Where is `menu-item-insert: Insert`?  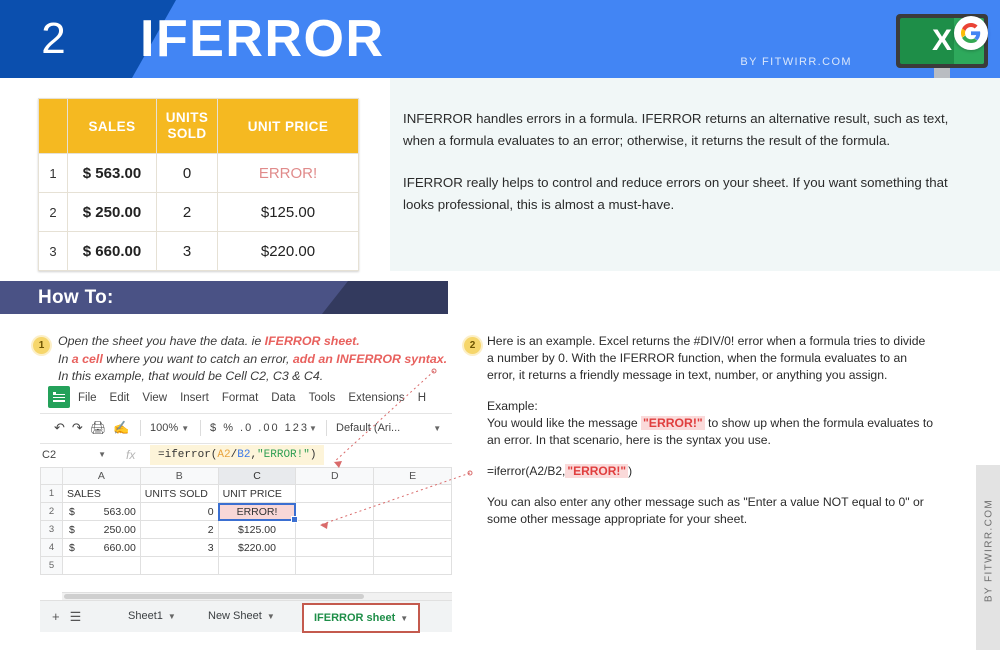
menu-item-insert: Insert is located at coordinates (194, 398).